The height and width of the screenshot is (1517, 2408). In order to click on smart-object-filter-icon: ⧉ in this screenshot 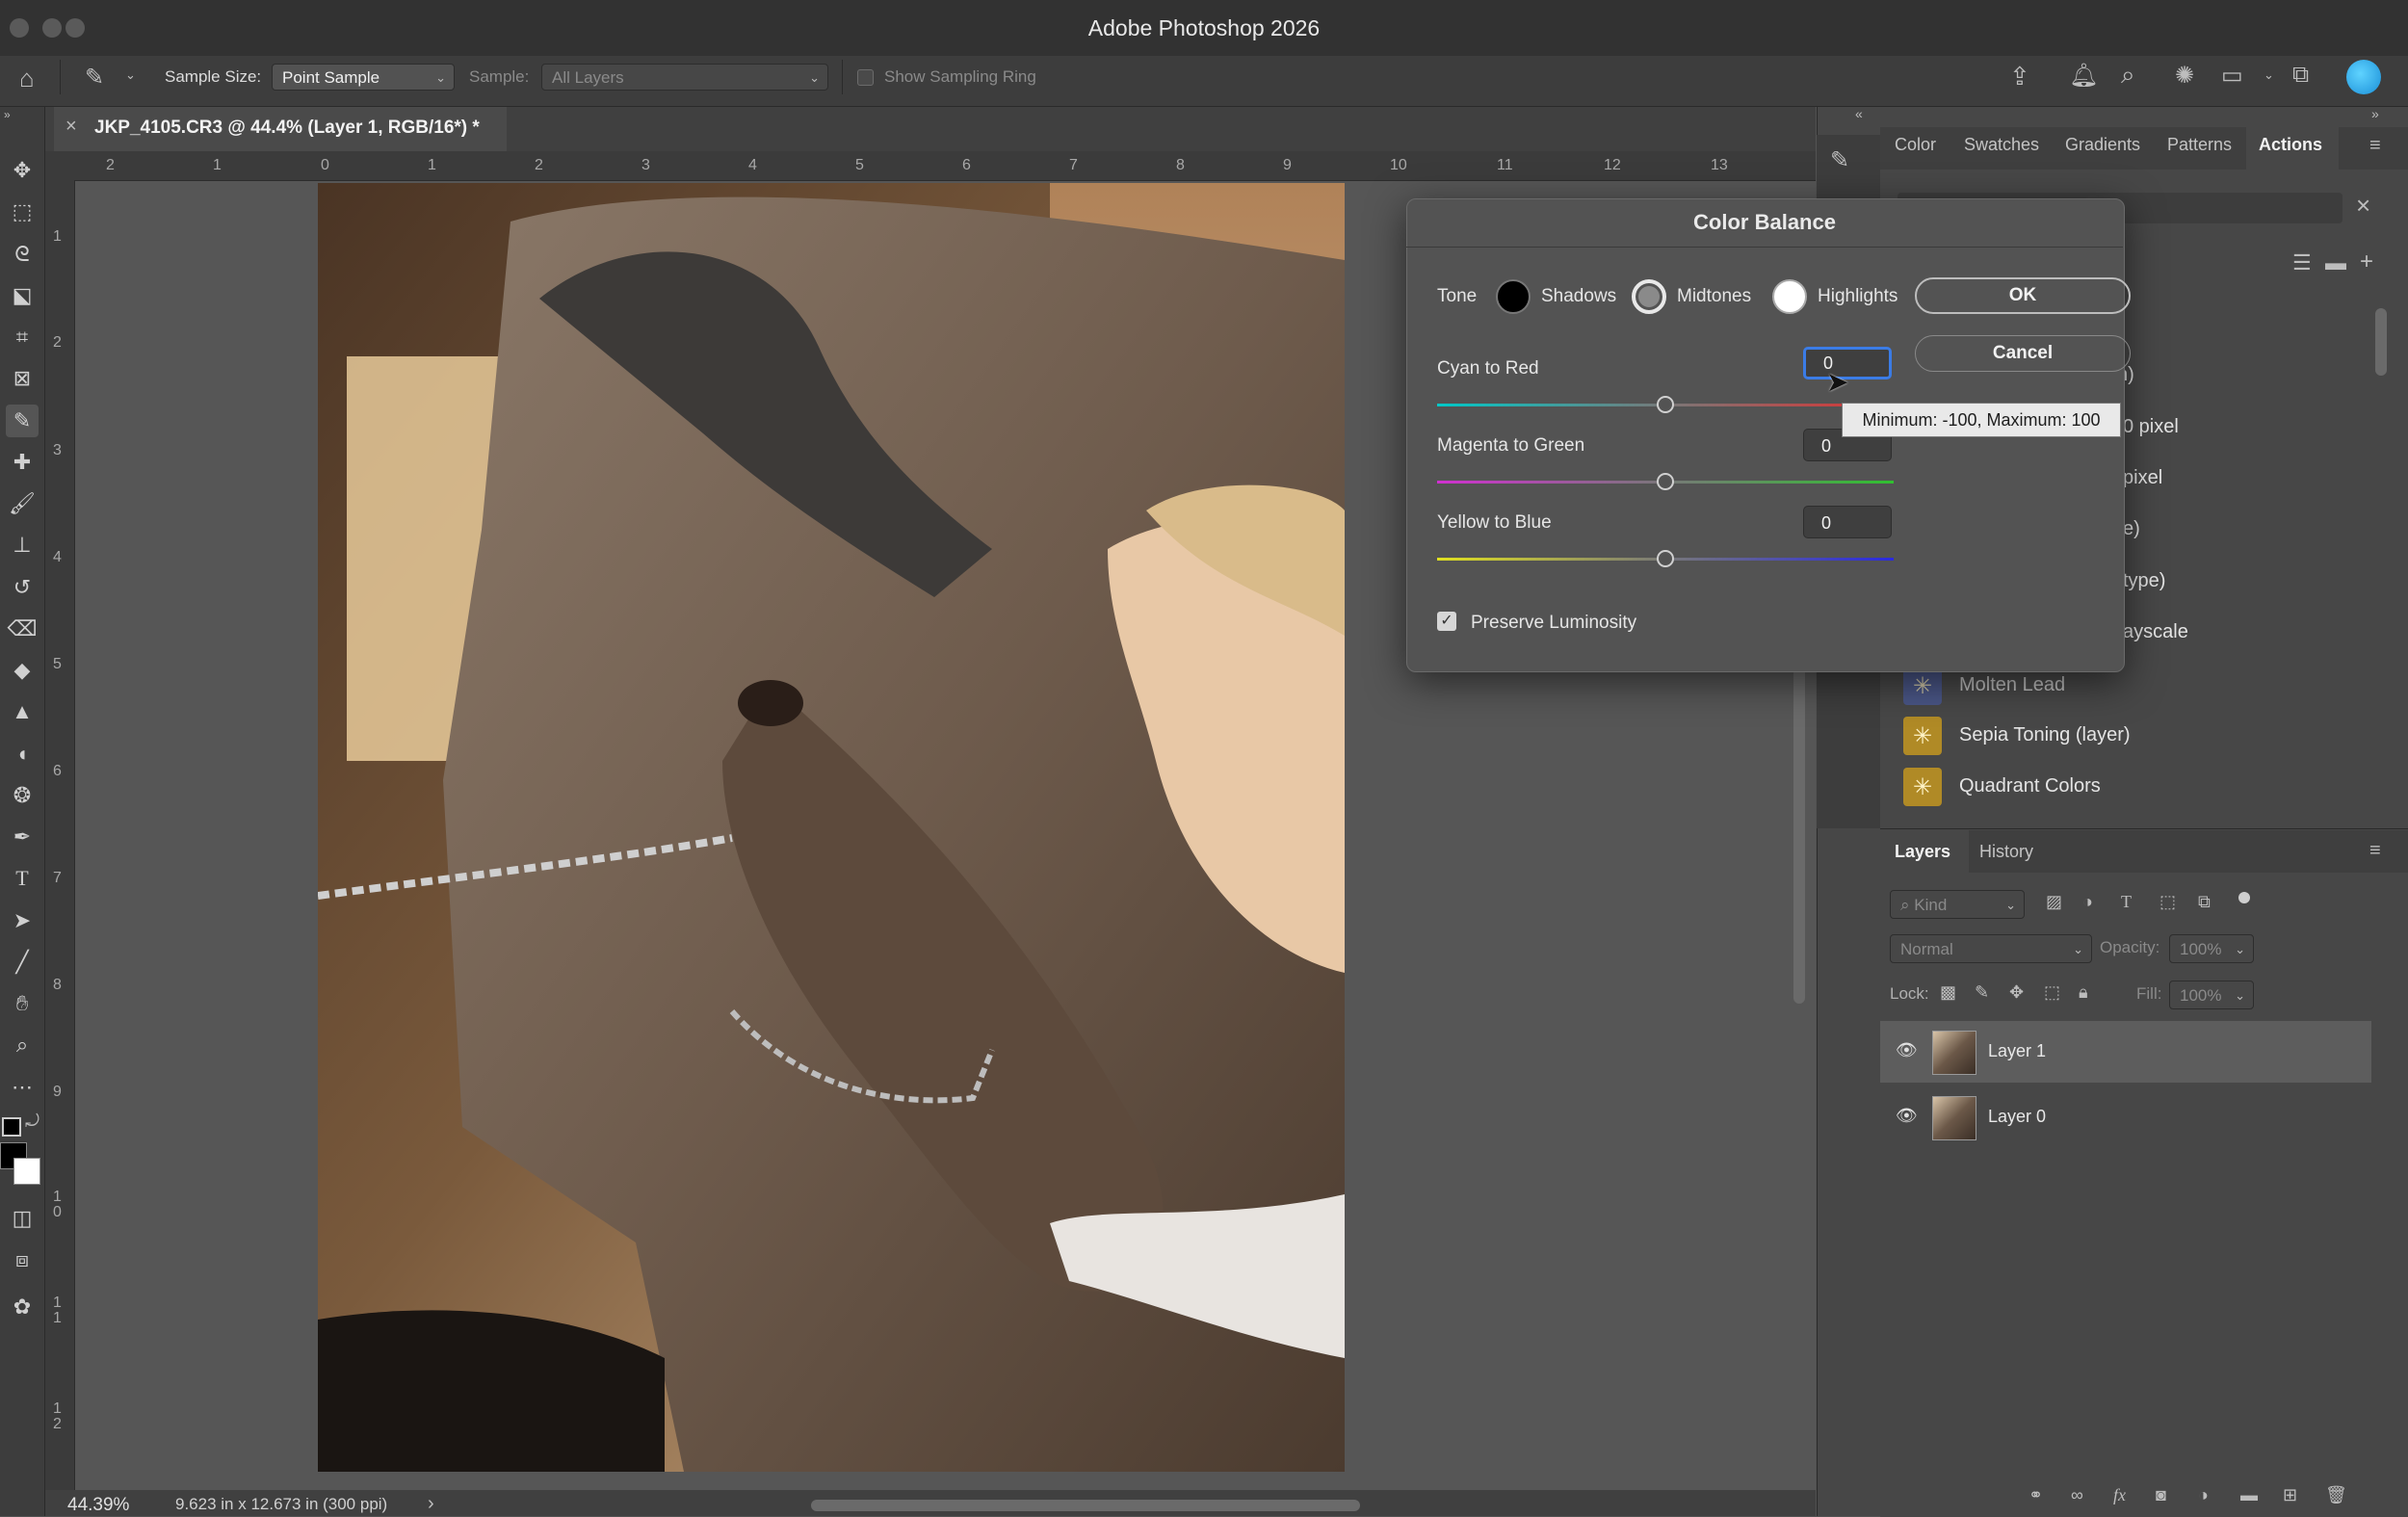, I will do `click(2204, 902)`.